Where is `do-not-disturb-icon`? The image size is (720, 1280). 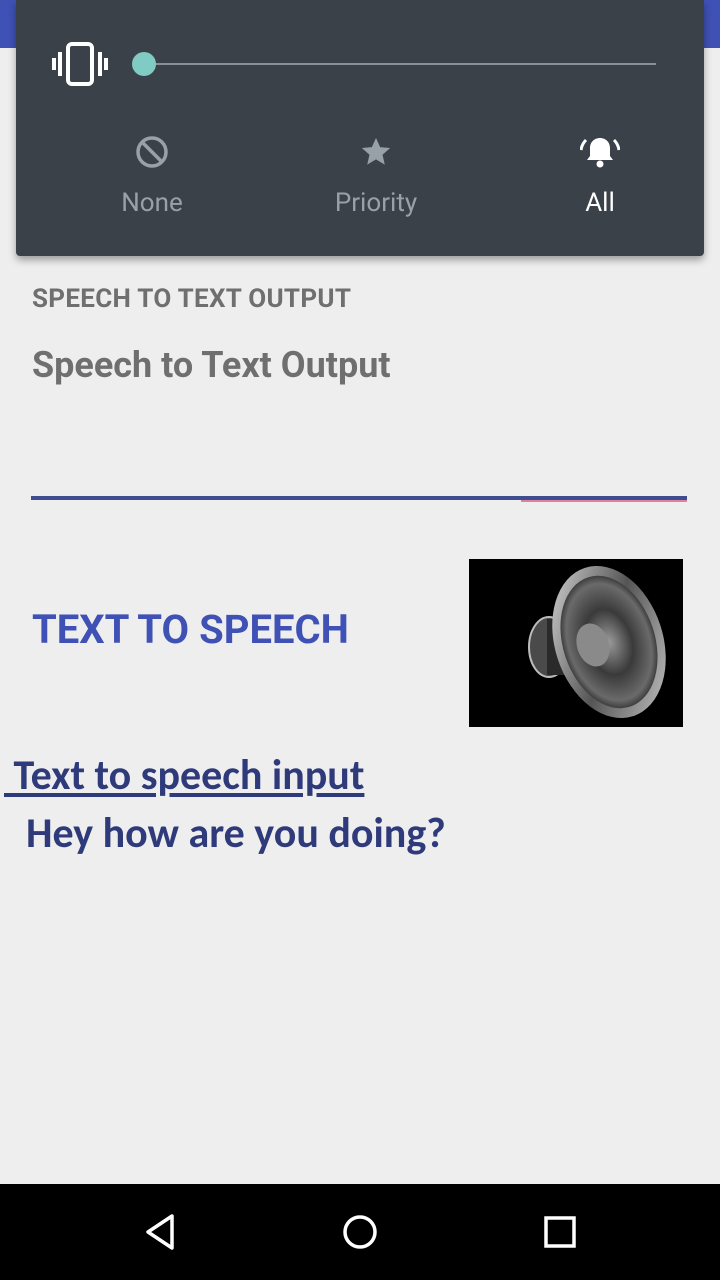 do-not-disturb-icon is located at coordinates (152, 152).